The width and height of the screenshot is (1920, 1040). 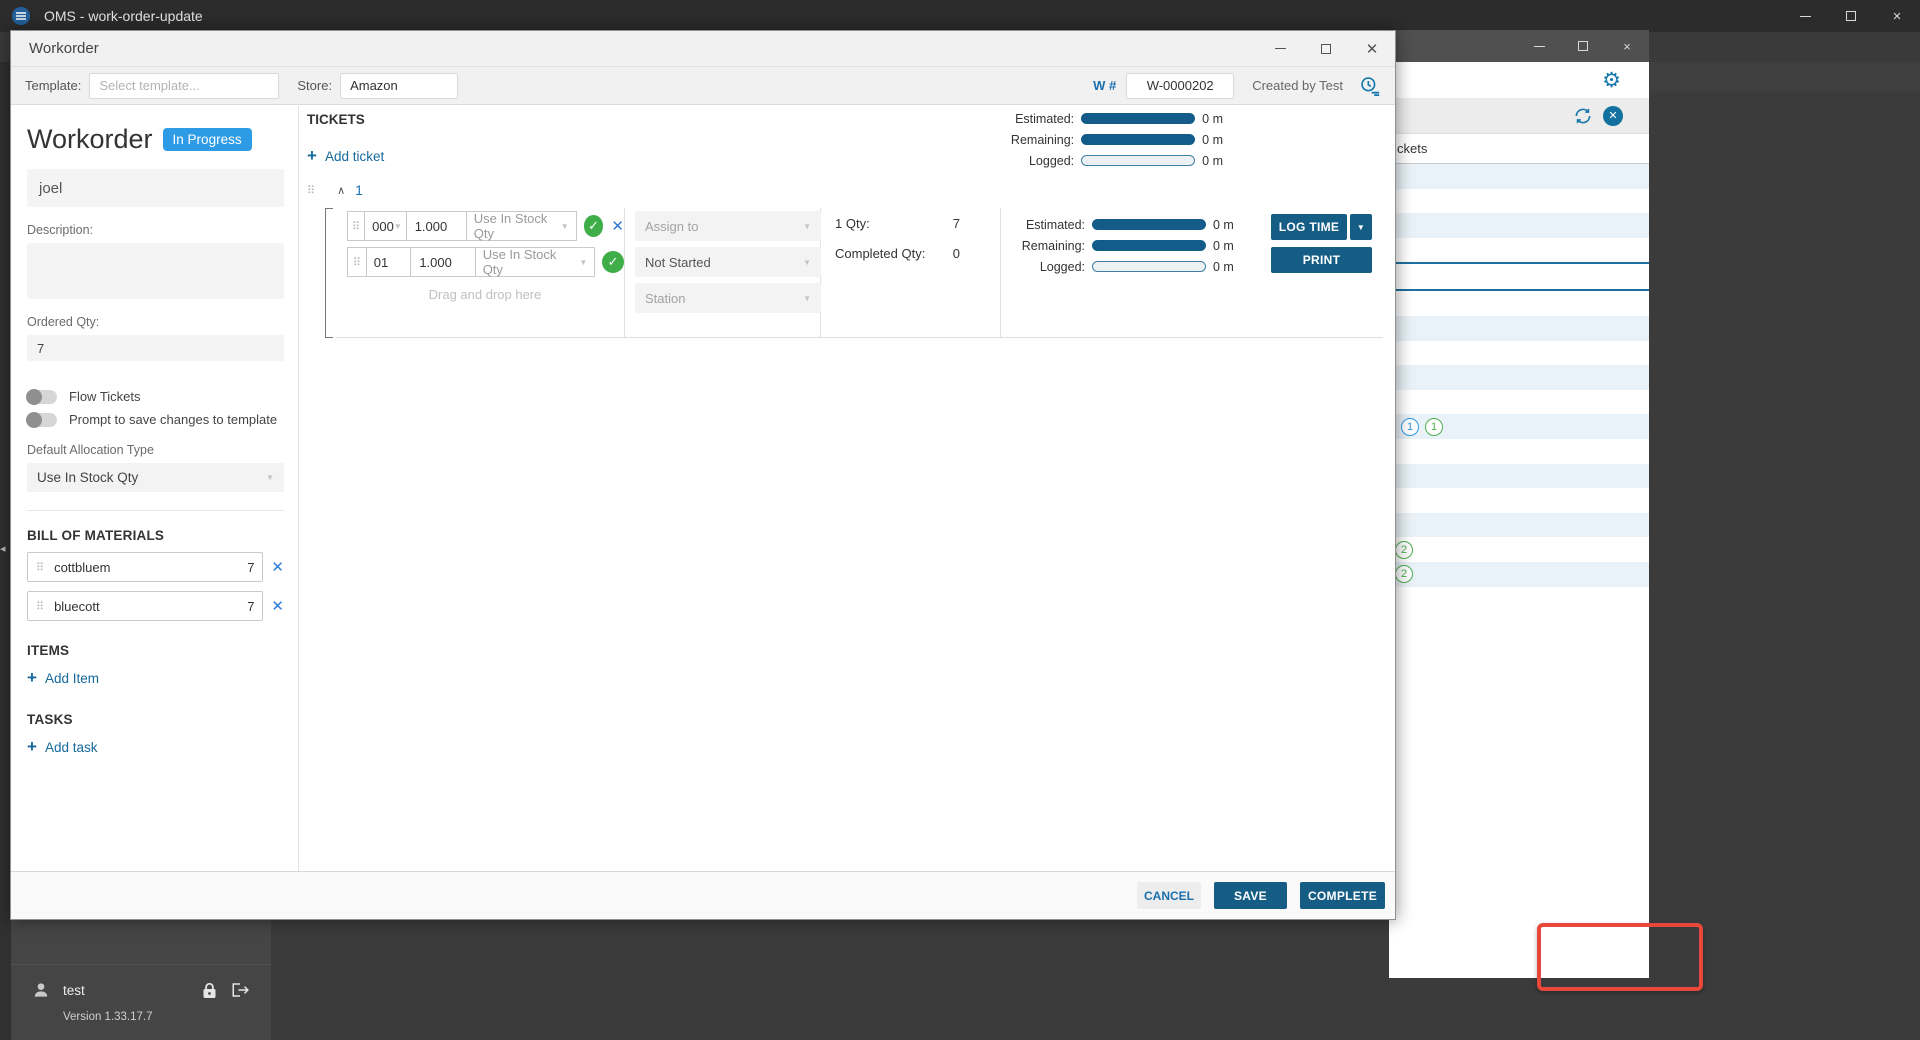 What do you see at coordinates (341, 190) in the screenshot?
I see `collapse-icon: ∧` at bounding box center [341, 190].